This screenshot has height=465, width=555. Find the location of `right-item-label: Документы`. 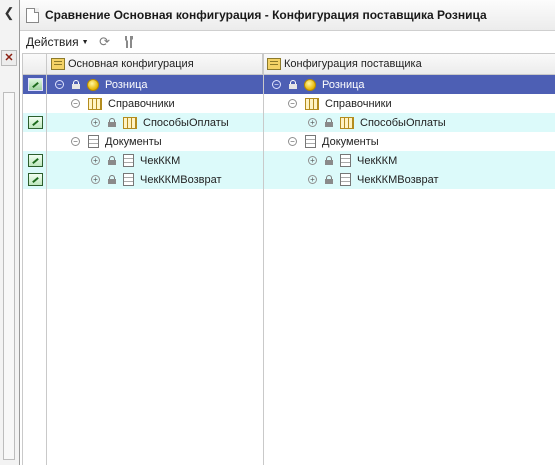

right-item-label: Документы is located at coordinates (350, 141).